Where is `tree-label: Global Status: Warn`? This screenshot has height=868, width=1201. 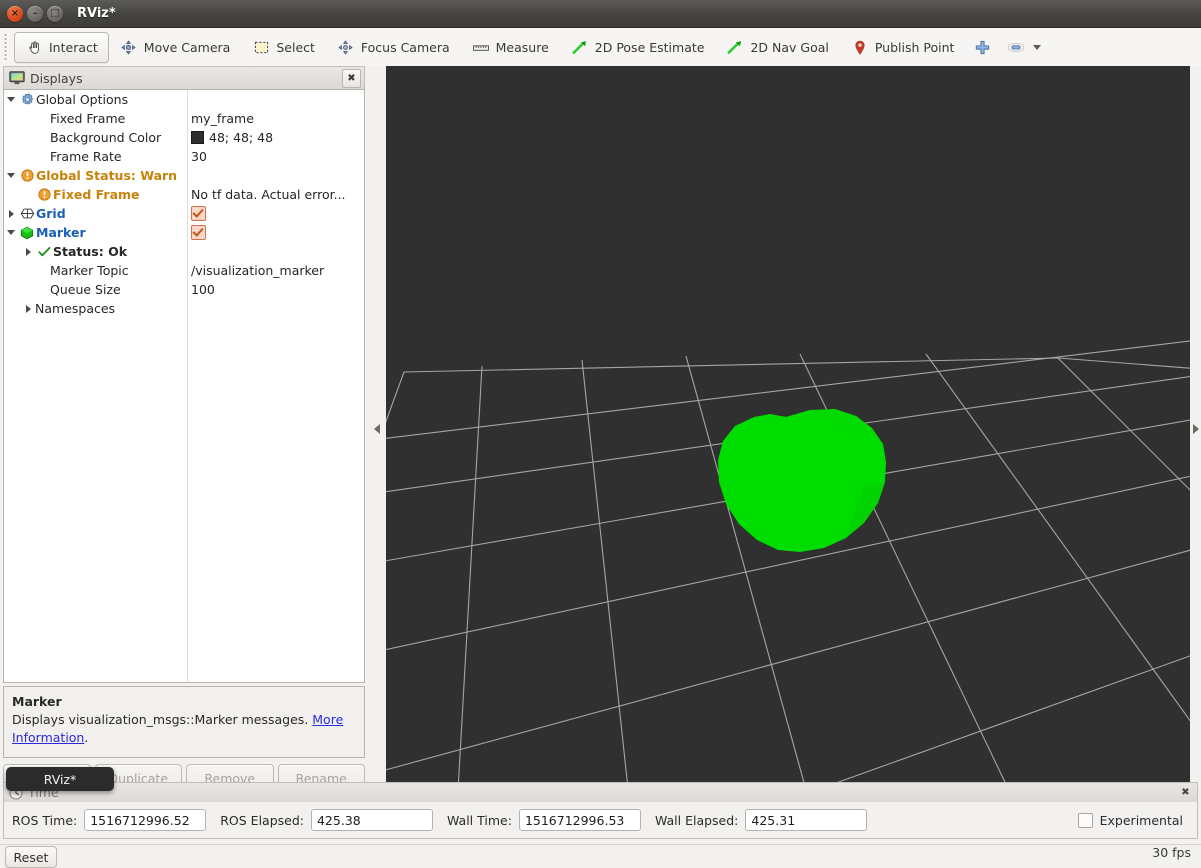 tree-label: Global Status: Warn is located at coordinates (107, 175).